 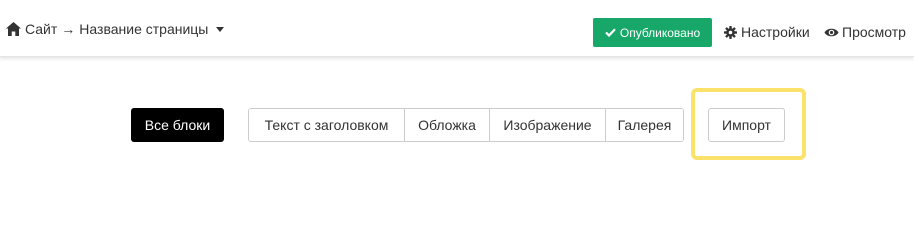 I want to click on home-icon, so click(x=13, y=29).